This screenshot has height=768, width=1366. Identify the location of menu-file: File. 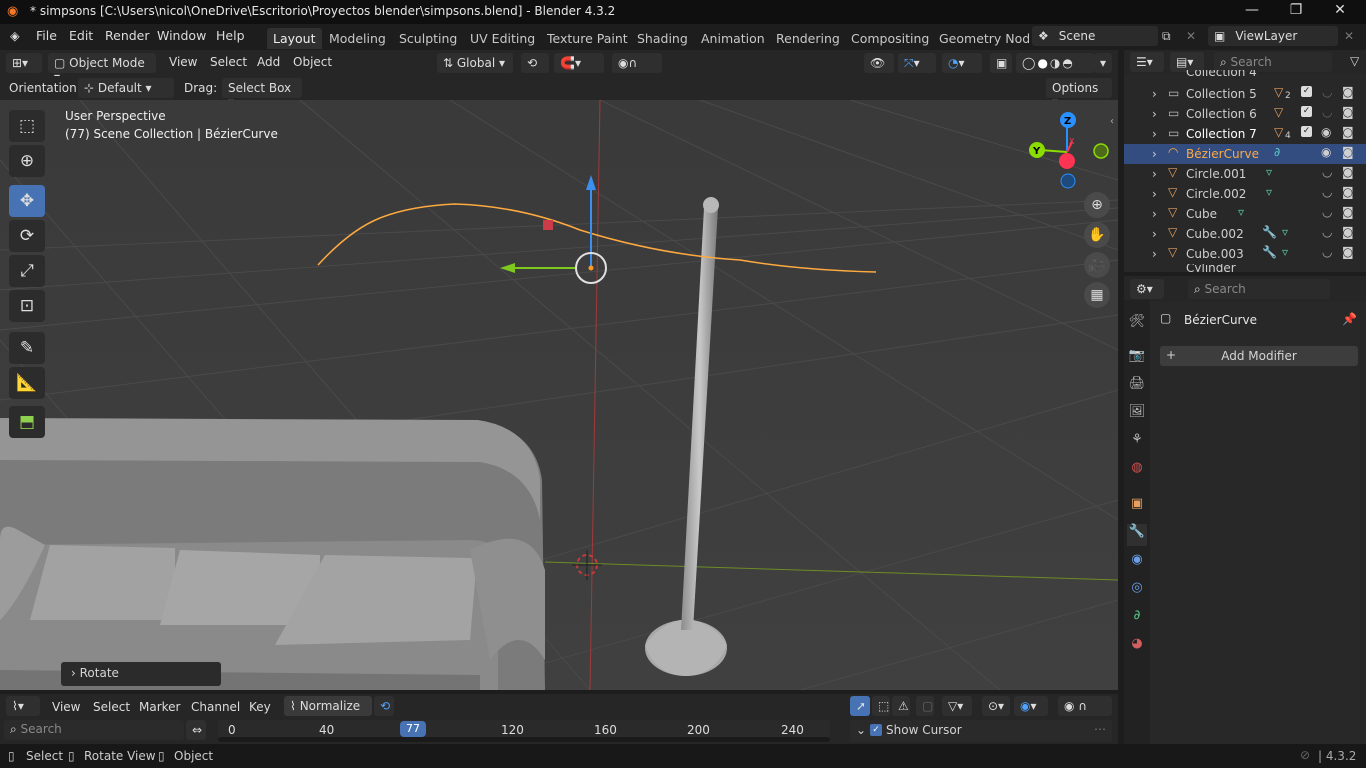
(46, 35).